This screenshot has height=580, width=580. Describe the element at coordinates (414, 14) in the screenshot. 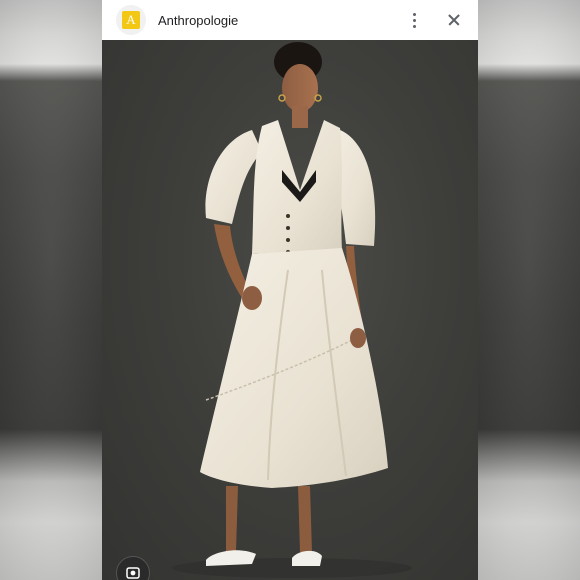

I see `more-vertical-icon` at that location.